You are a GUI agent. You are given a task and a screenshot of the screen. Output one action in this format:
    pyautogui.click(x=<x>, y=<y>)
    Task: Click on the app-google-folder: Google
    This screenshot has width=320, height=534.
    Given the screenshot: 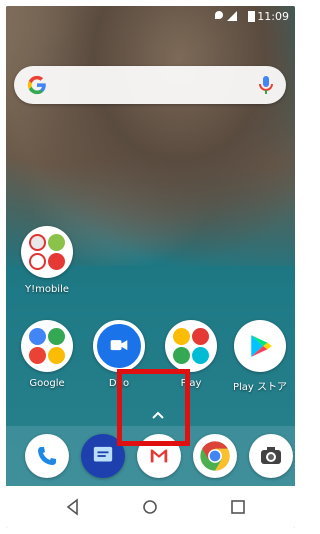 What is the action you would take?
    pyautogui.click(x=47, y=354)
    